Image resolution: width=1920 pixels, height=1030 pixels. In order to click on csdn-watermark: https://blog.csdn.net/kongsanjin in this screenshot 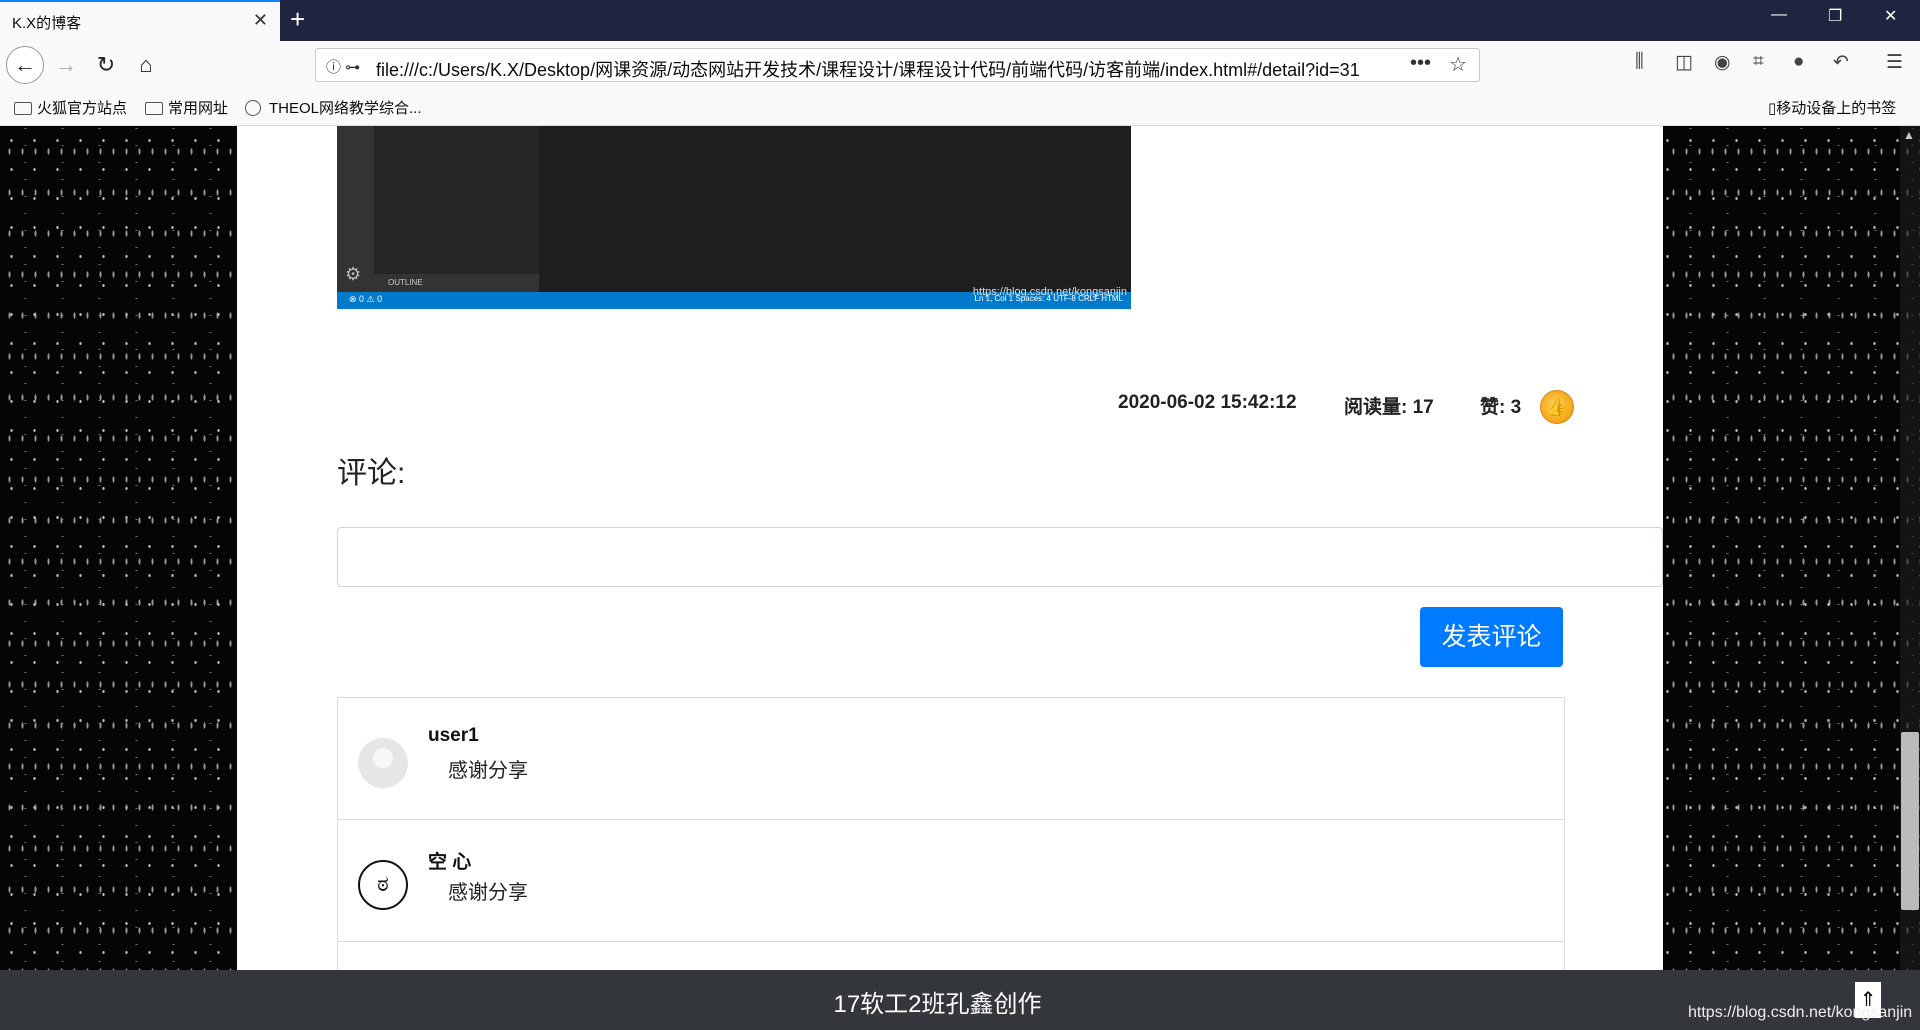, I will do `click(1800, 1012)`.